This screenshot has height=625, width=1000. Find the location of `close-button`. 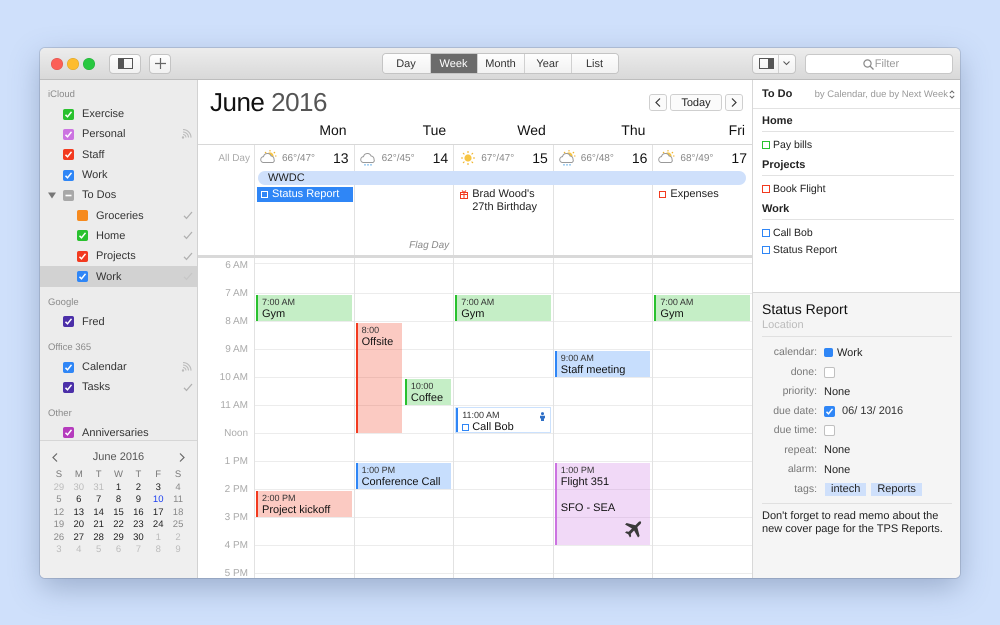

close-button is located at coordinates (57, 64).